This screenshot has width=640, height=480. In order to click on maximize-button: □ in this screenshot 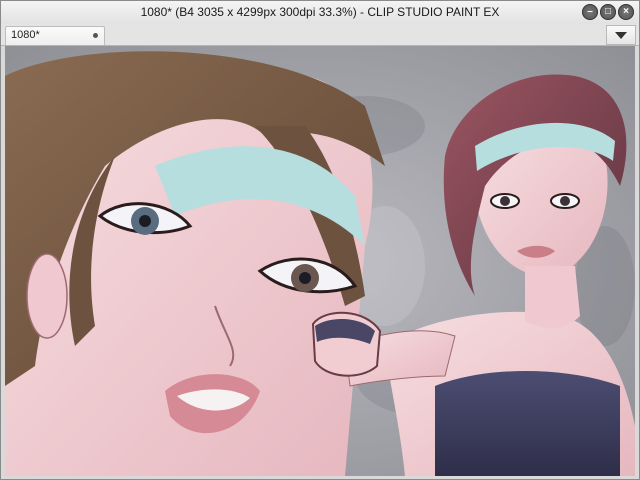, I will do `click(608, 12)`.